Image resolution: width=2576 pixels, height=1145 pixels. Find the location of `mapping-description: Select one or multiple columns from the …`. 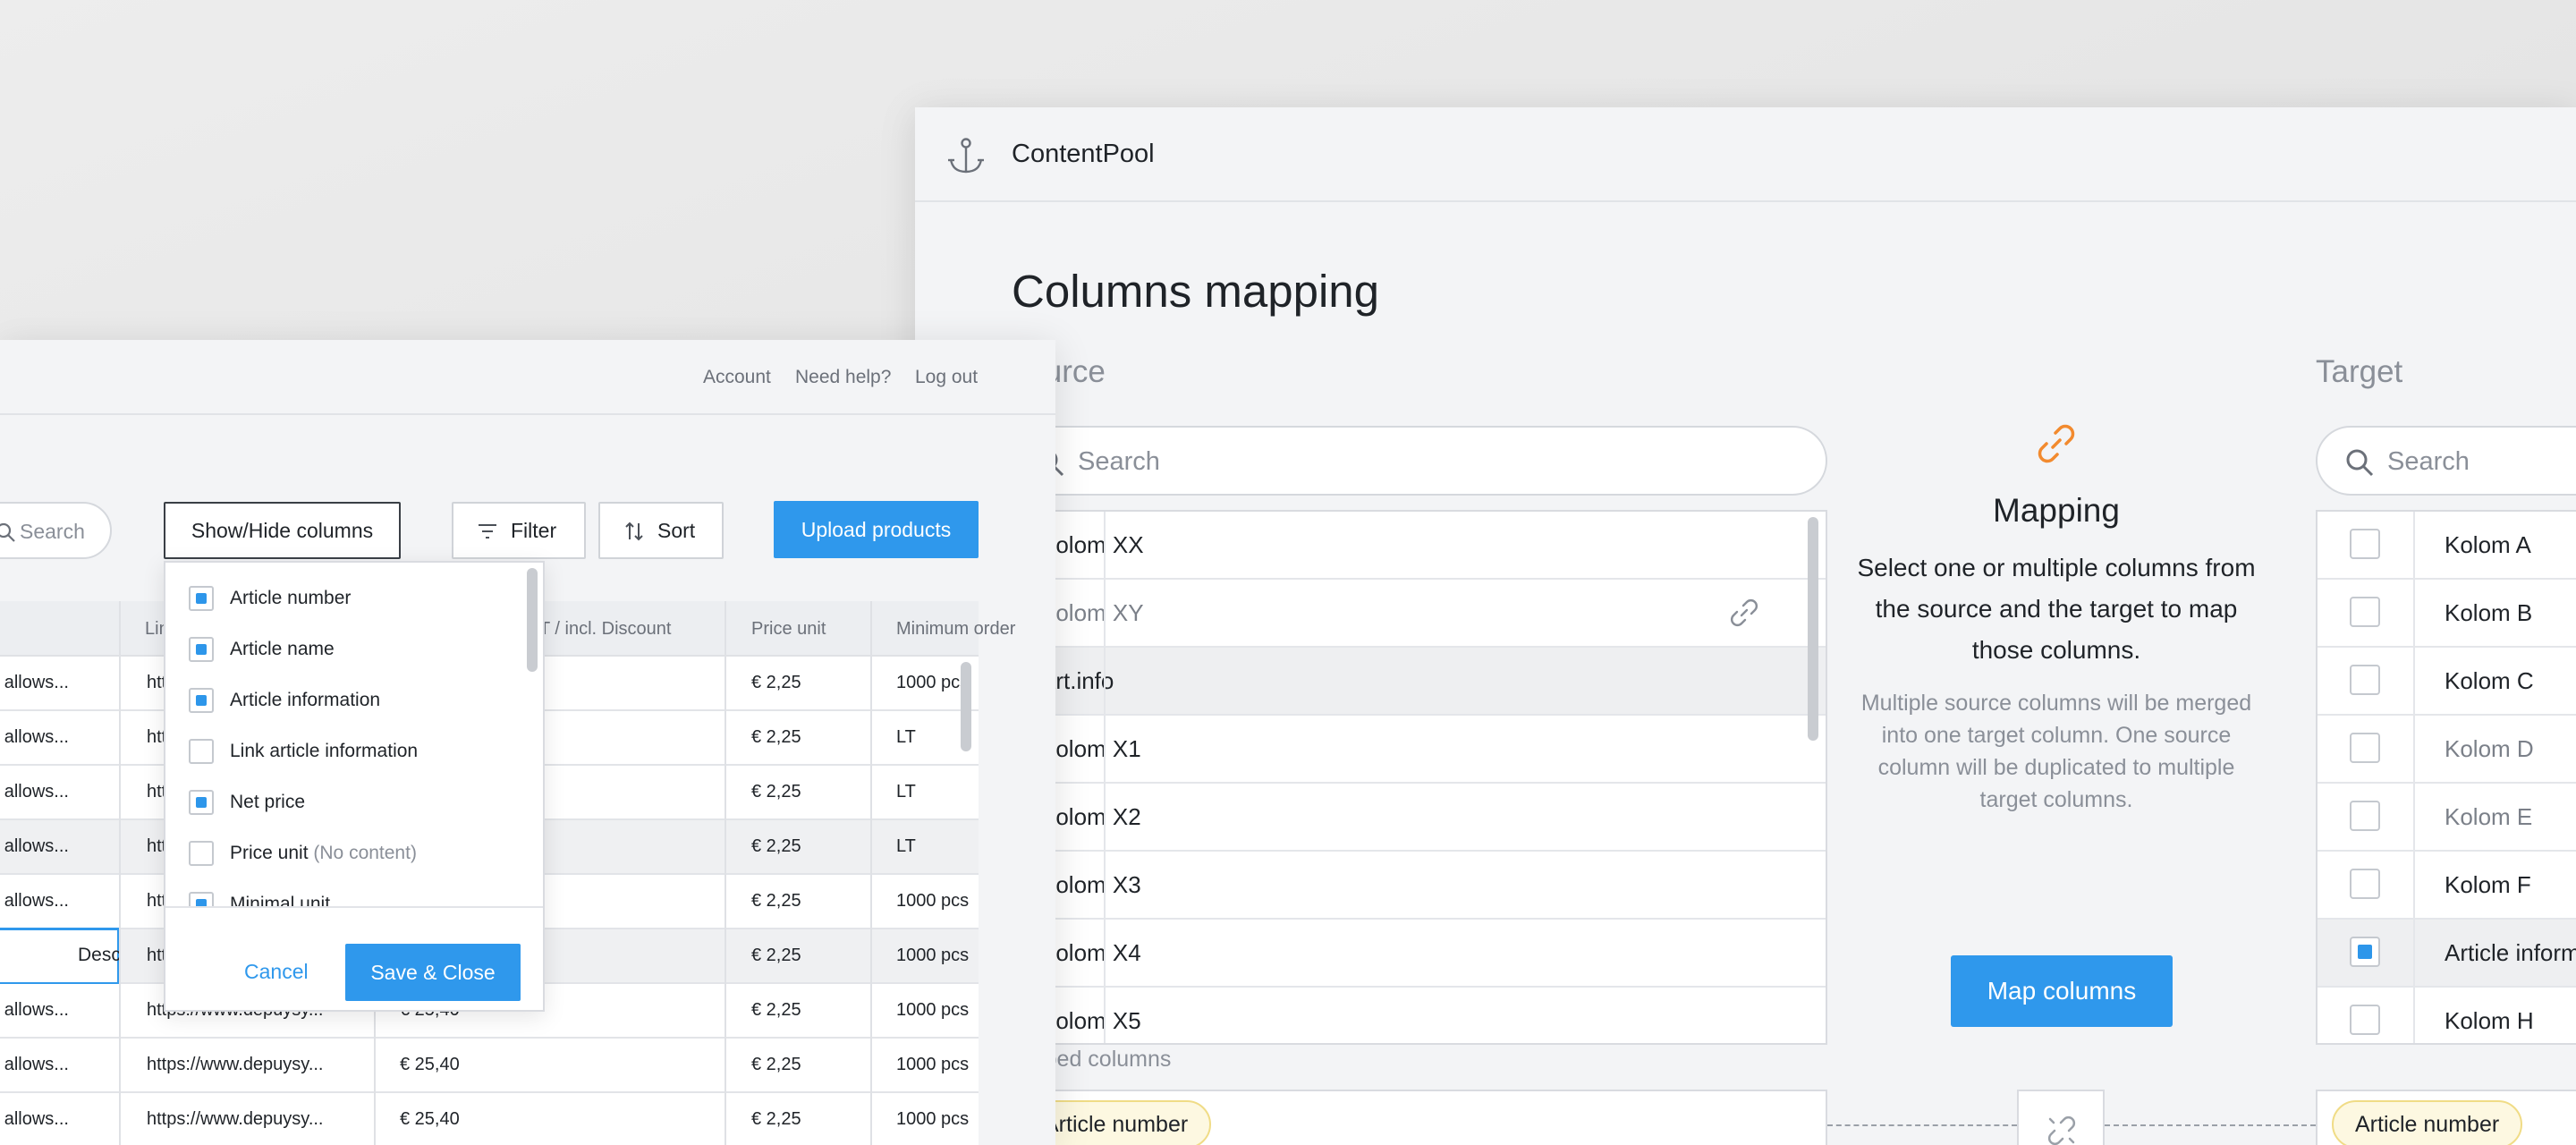

mapping-description: Select one or multiple columns from the … is located at coordinates (2056, 609).